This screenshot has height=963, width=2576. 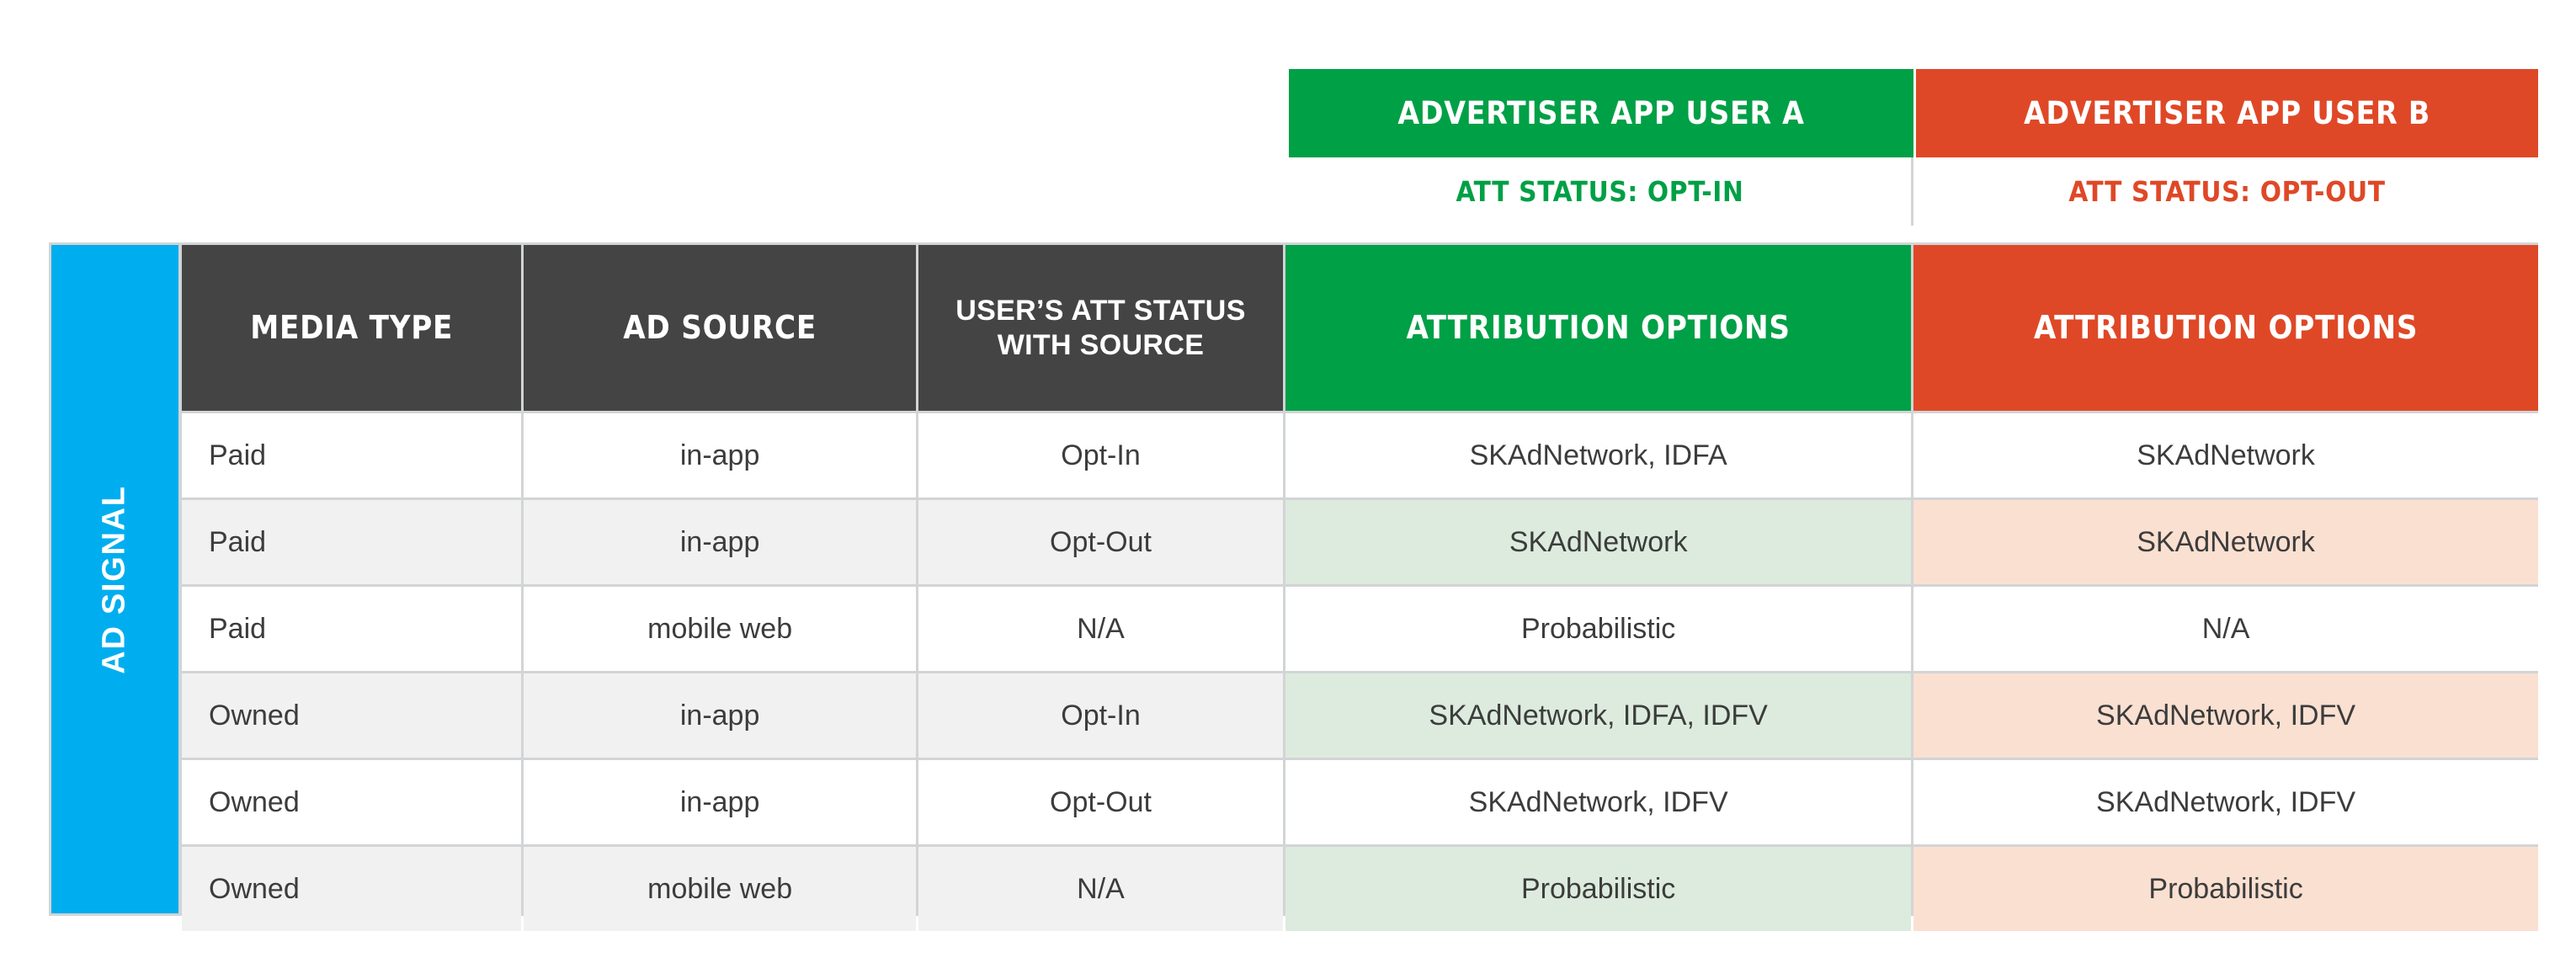 I want to click on cell-attribution-options-b-label: Probabilistic, so click(x=2226, y=888).